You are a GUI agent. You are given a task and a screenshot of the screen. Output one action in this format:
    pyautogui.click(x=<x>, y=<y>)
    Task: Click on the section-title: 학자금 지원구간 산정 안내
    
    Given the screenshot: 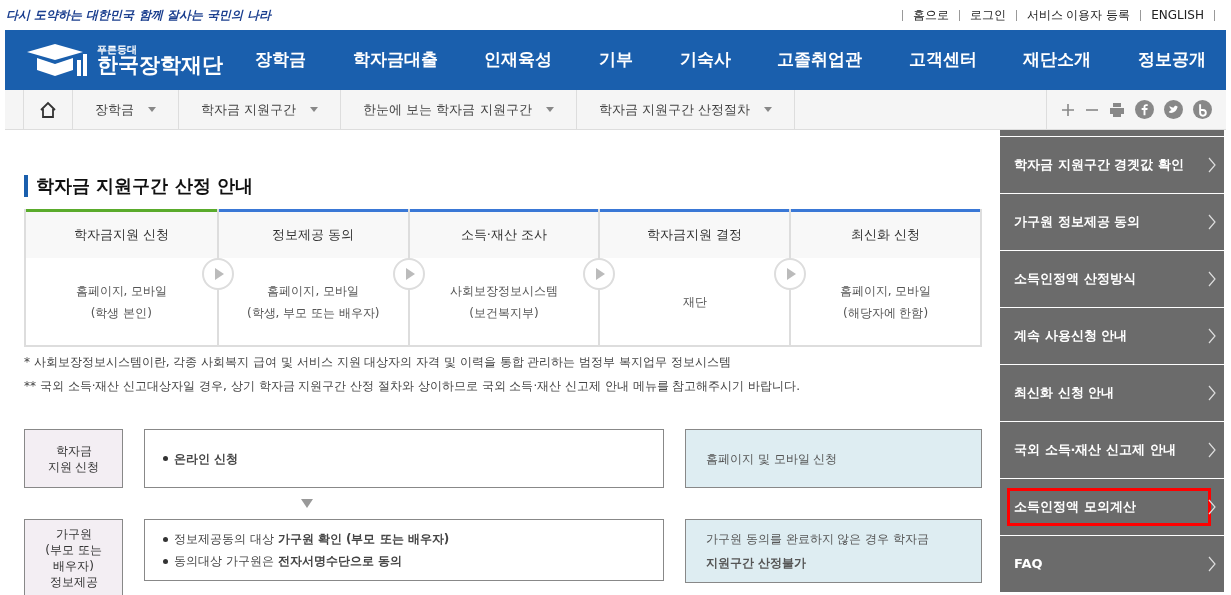 What is the action you would take?
    pyautogui.click(x=144, y=186)
    